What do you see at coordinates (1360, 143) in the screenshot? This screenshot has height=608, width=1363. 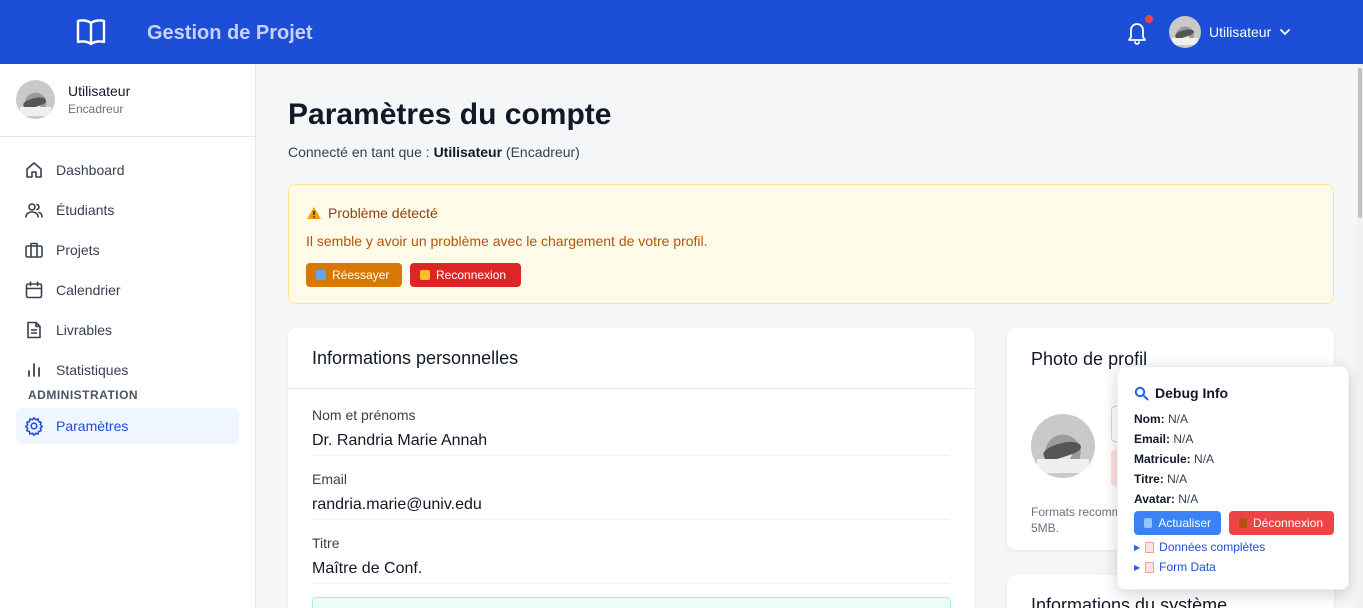 I see `scrollbar-thumb` at bounding box center [1360, 143].